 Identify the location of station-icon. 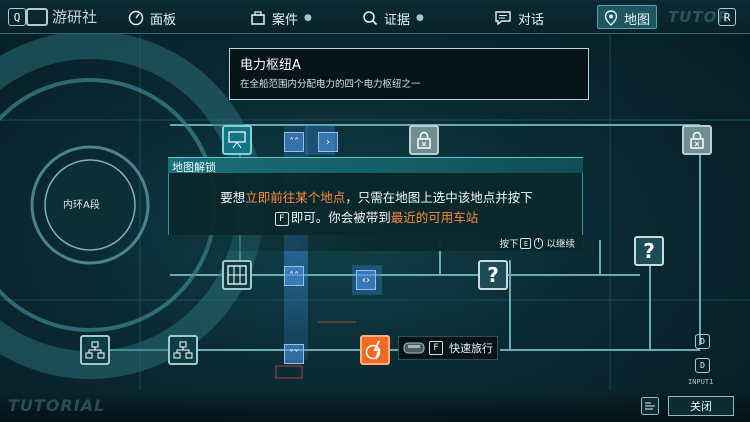
(237, 140).